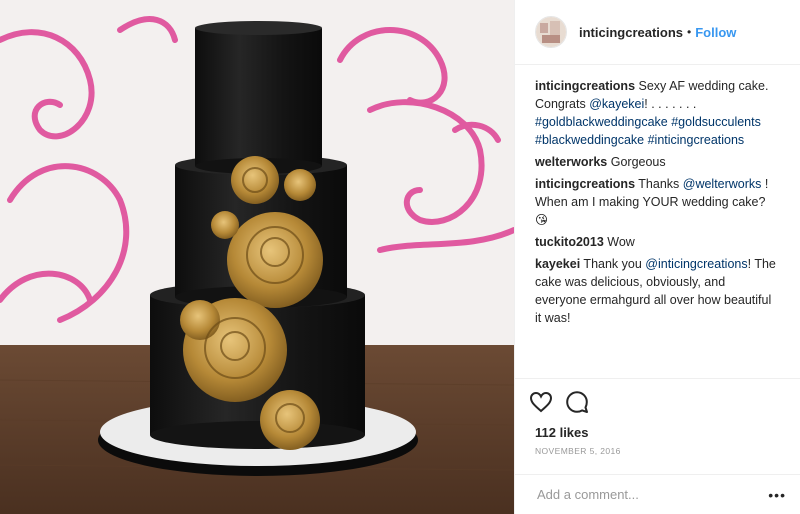 The image size is (800, 514). I want to click on hashtag-link: #goldsucculents, so click(716, 122).